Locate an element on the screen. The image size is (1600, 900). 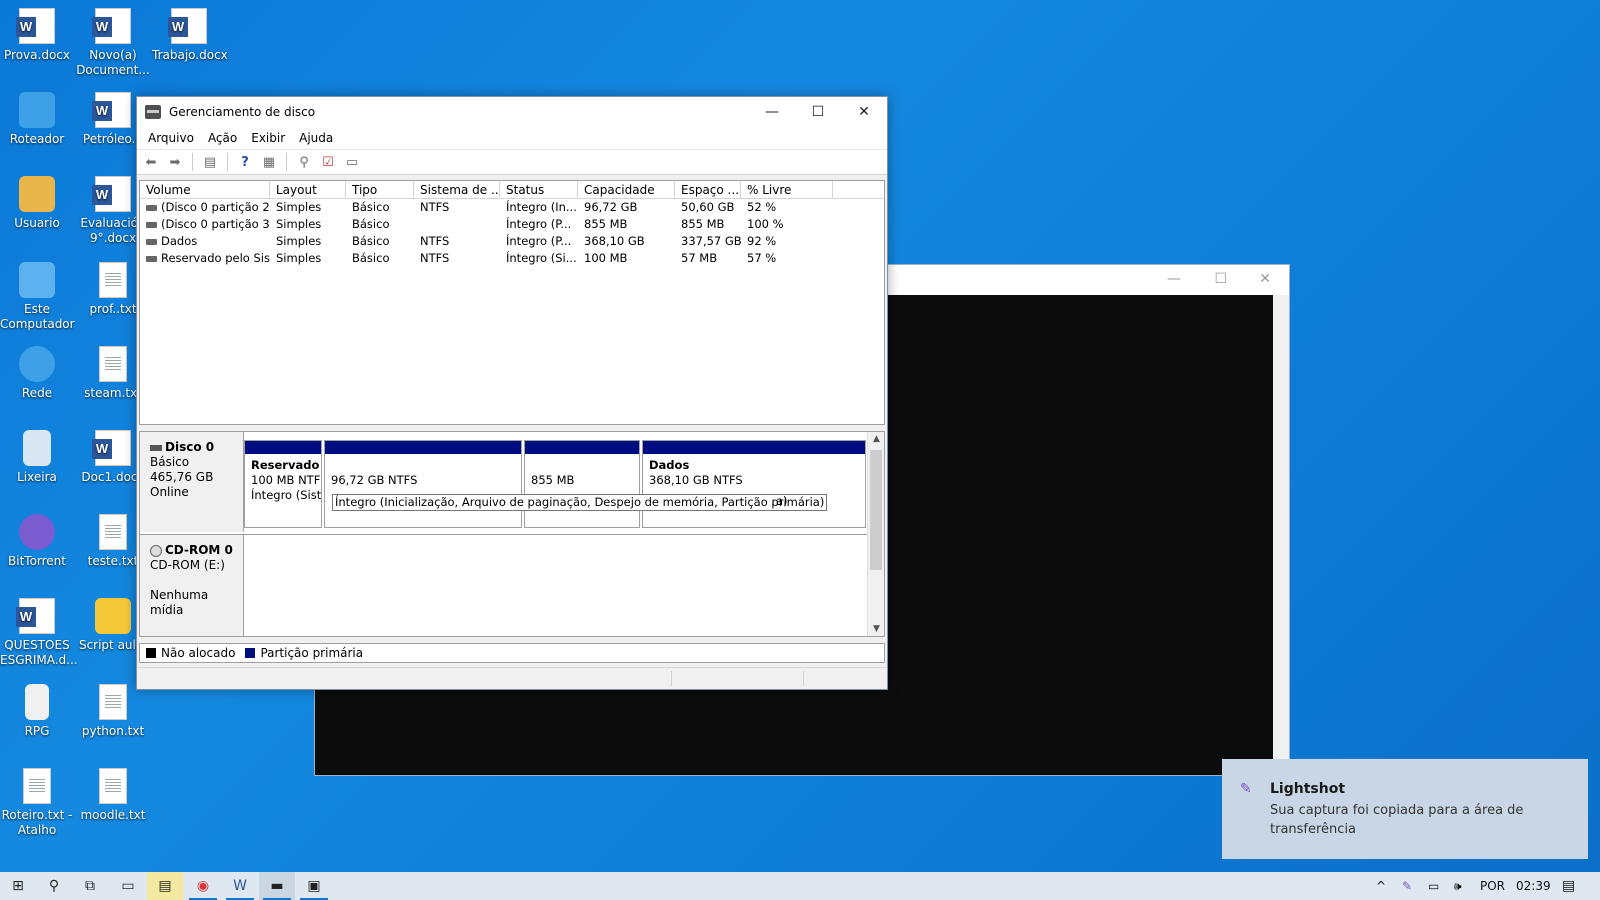
menu-acao: Ação is located at coordinates (222, 138).